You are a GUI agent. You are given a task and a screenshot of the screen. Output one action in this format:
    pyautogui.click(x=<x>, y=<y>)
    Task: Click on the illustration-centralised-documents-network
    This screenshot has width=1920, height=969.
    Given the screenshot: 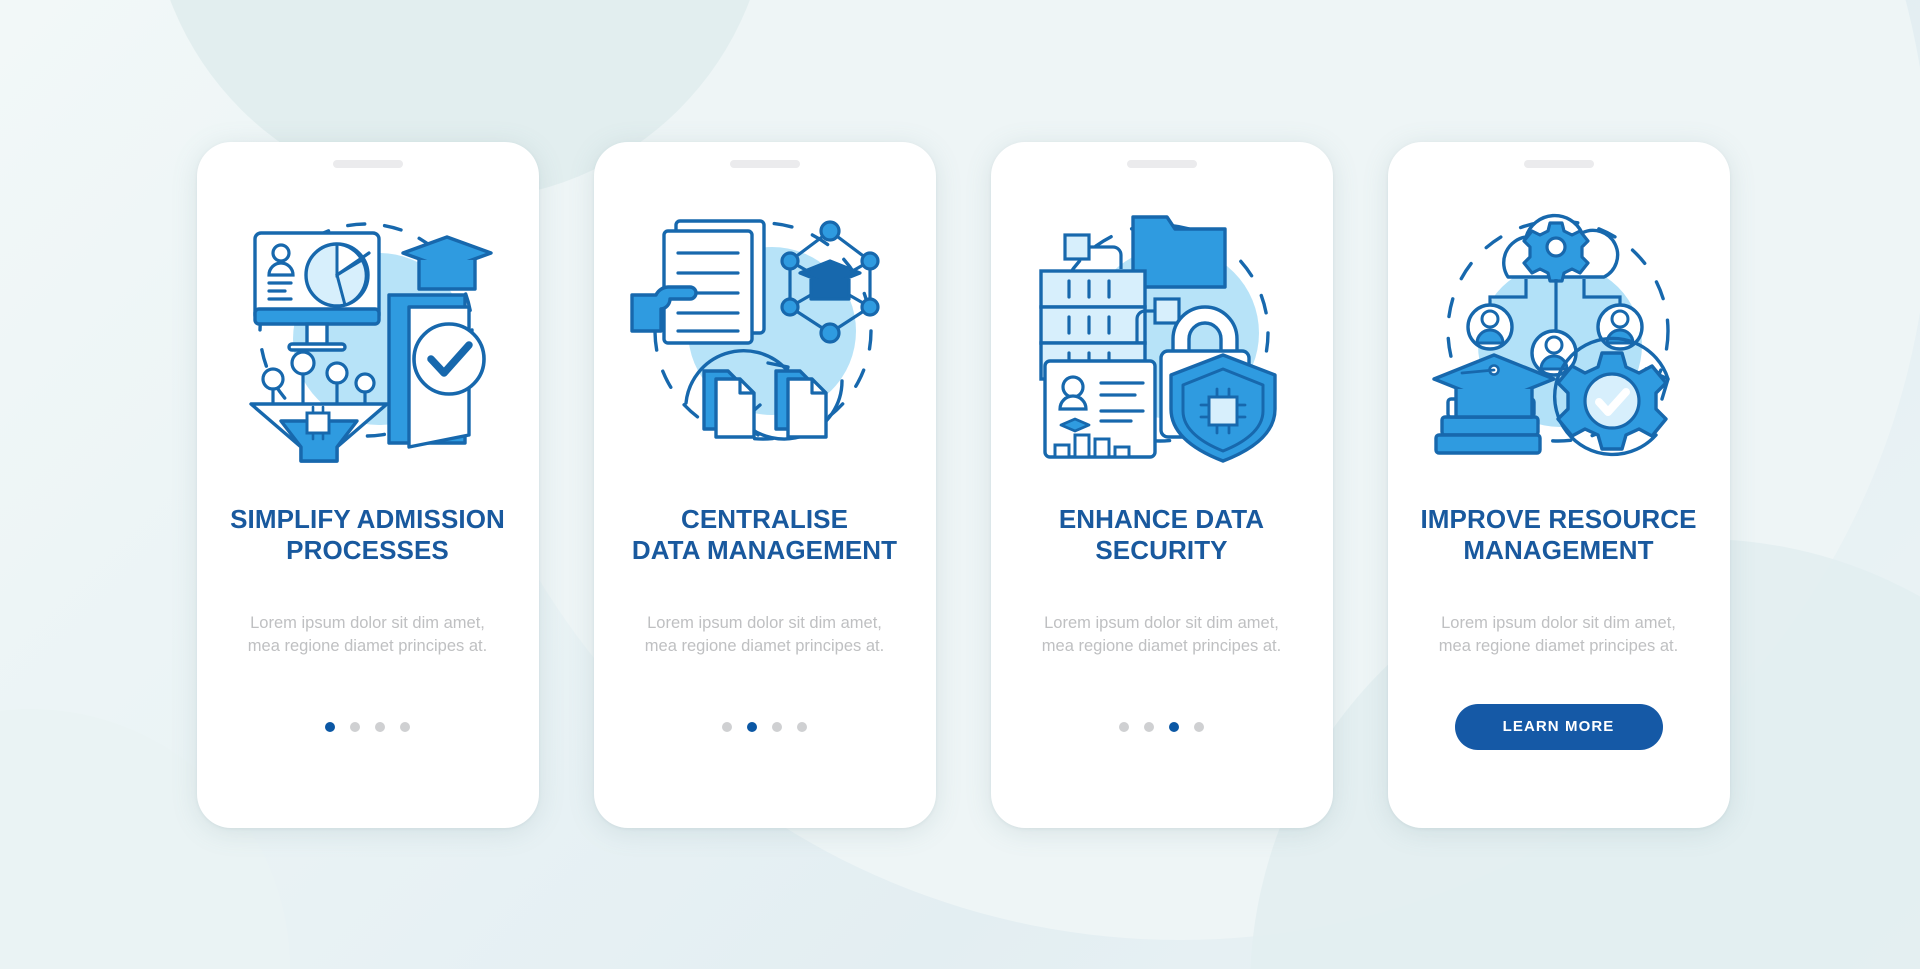 What is the action you would take?
    pyautogui.click(x=765, y=333)
    